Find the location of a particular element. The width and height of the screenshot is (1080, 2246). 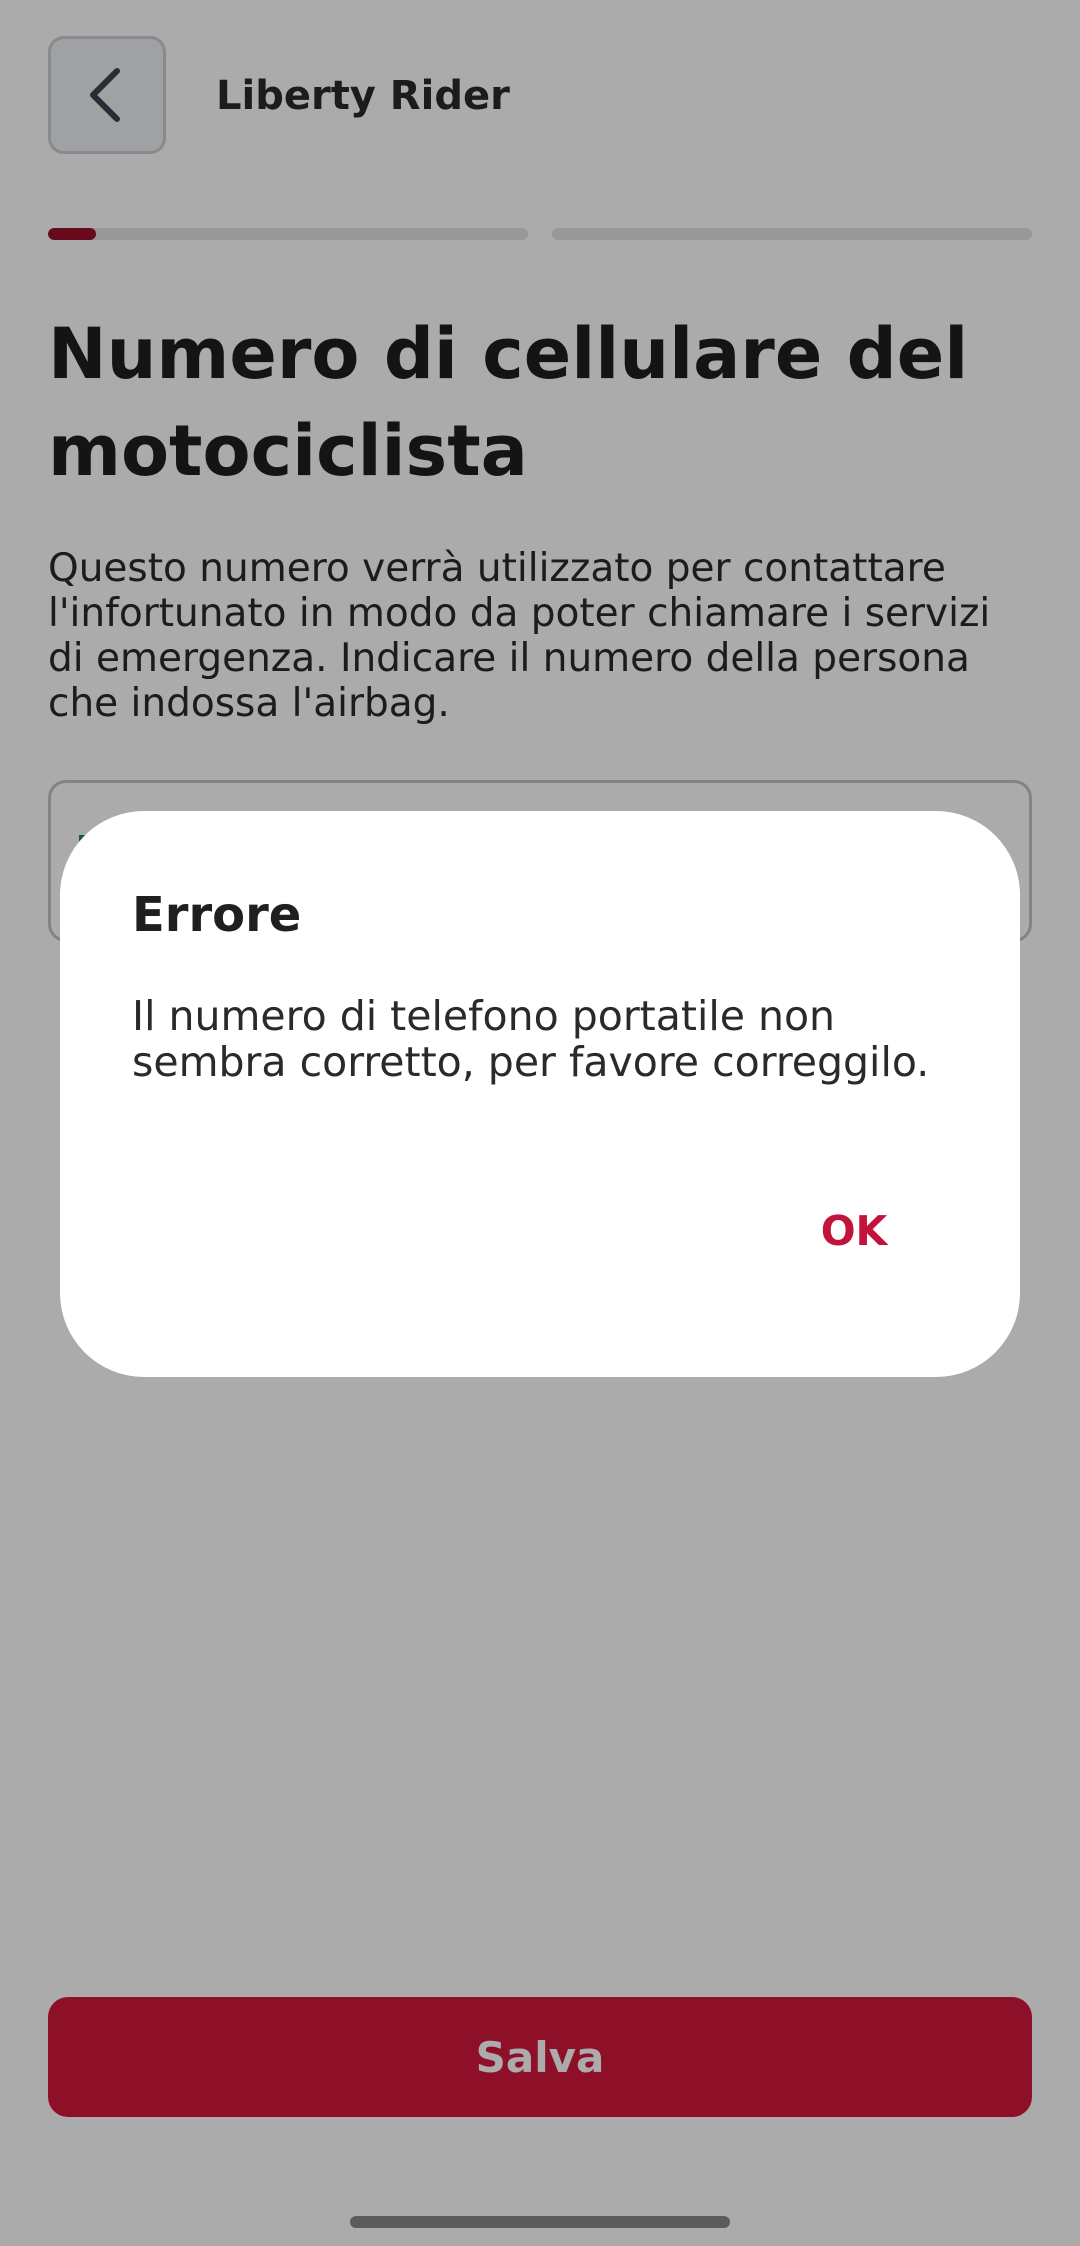

dialog-title: Errore is located at coordinates (217, 915).